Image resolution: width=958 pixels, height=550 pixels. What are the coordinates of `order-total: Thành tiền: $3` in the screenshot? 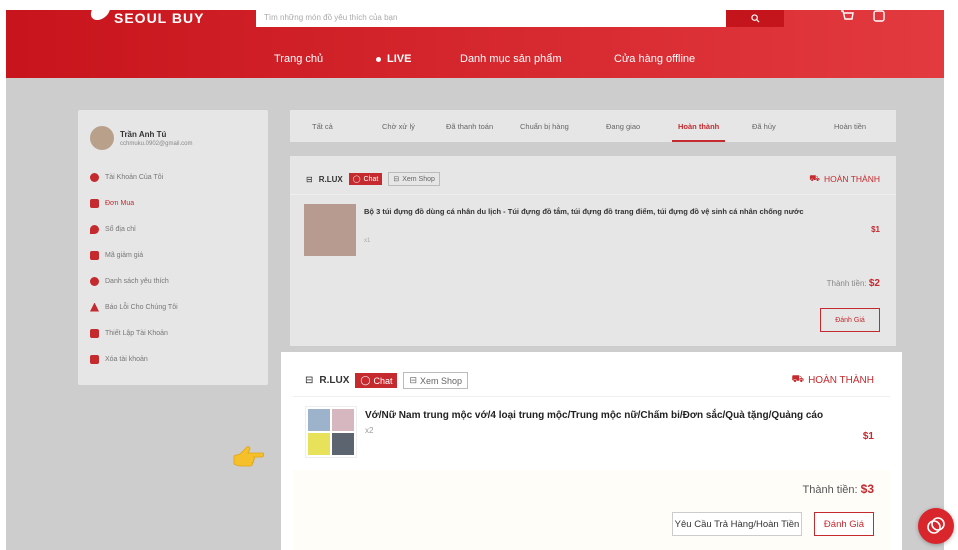 It's located at (838, 489).